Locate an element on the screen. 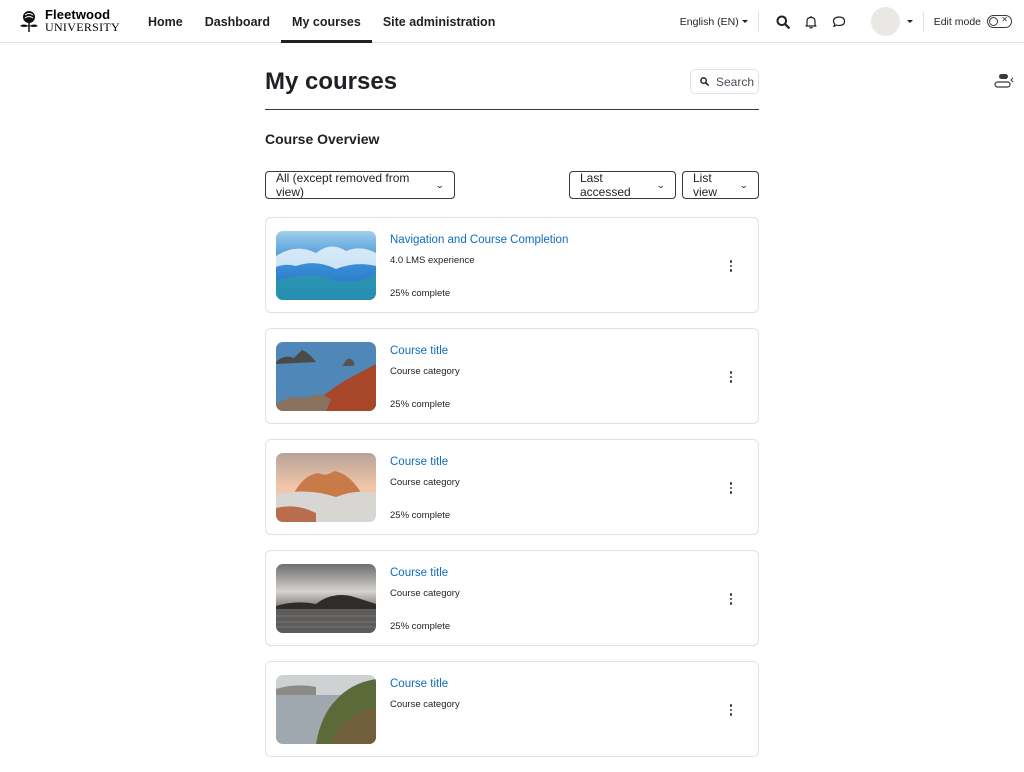  course-search-button: Search is located at coordinates (724, 81).